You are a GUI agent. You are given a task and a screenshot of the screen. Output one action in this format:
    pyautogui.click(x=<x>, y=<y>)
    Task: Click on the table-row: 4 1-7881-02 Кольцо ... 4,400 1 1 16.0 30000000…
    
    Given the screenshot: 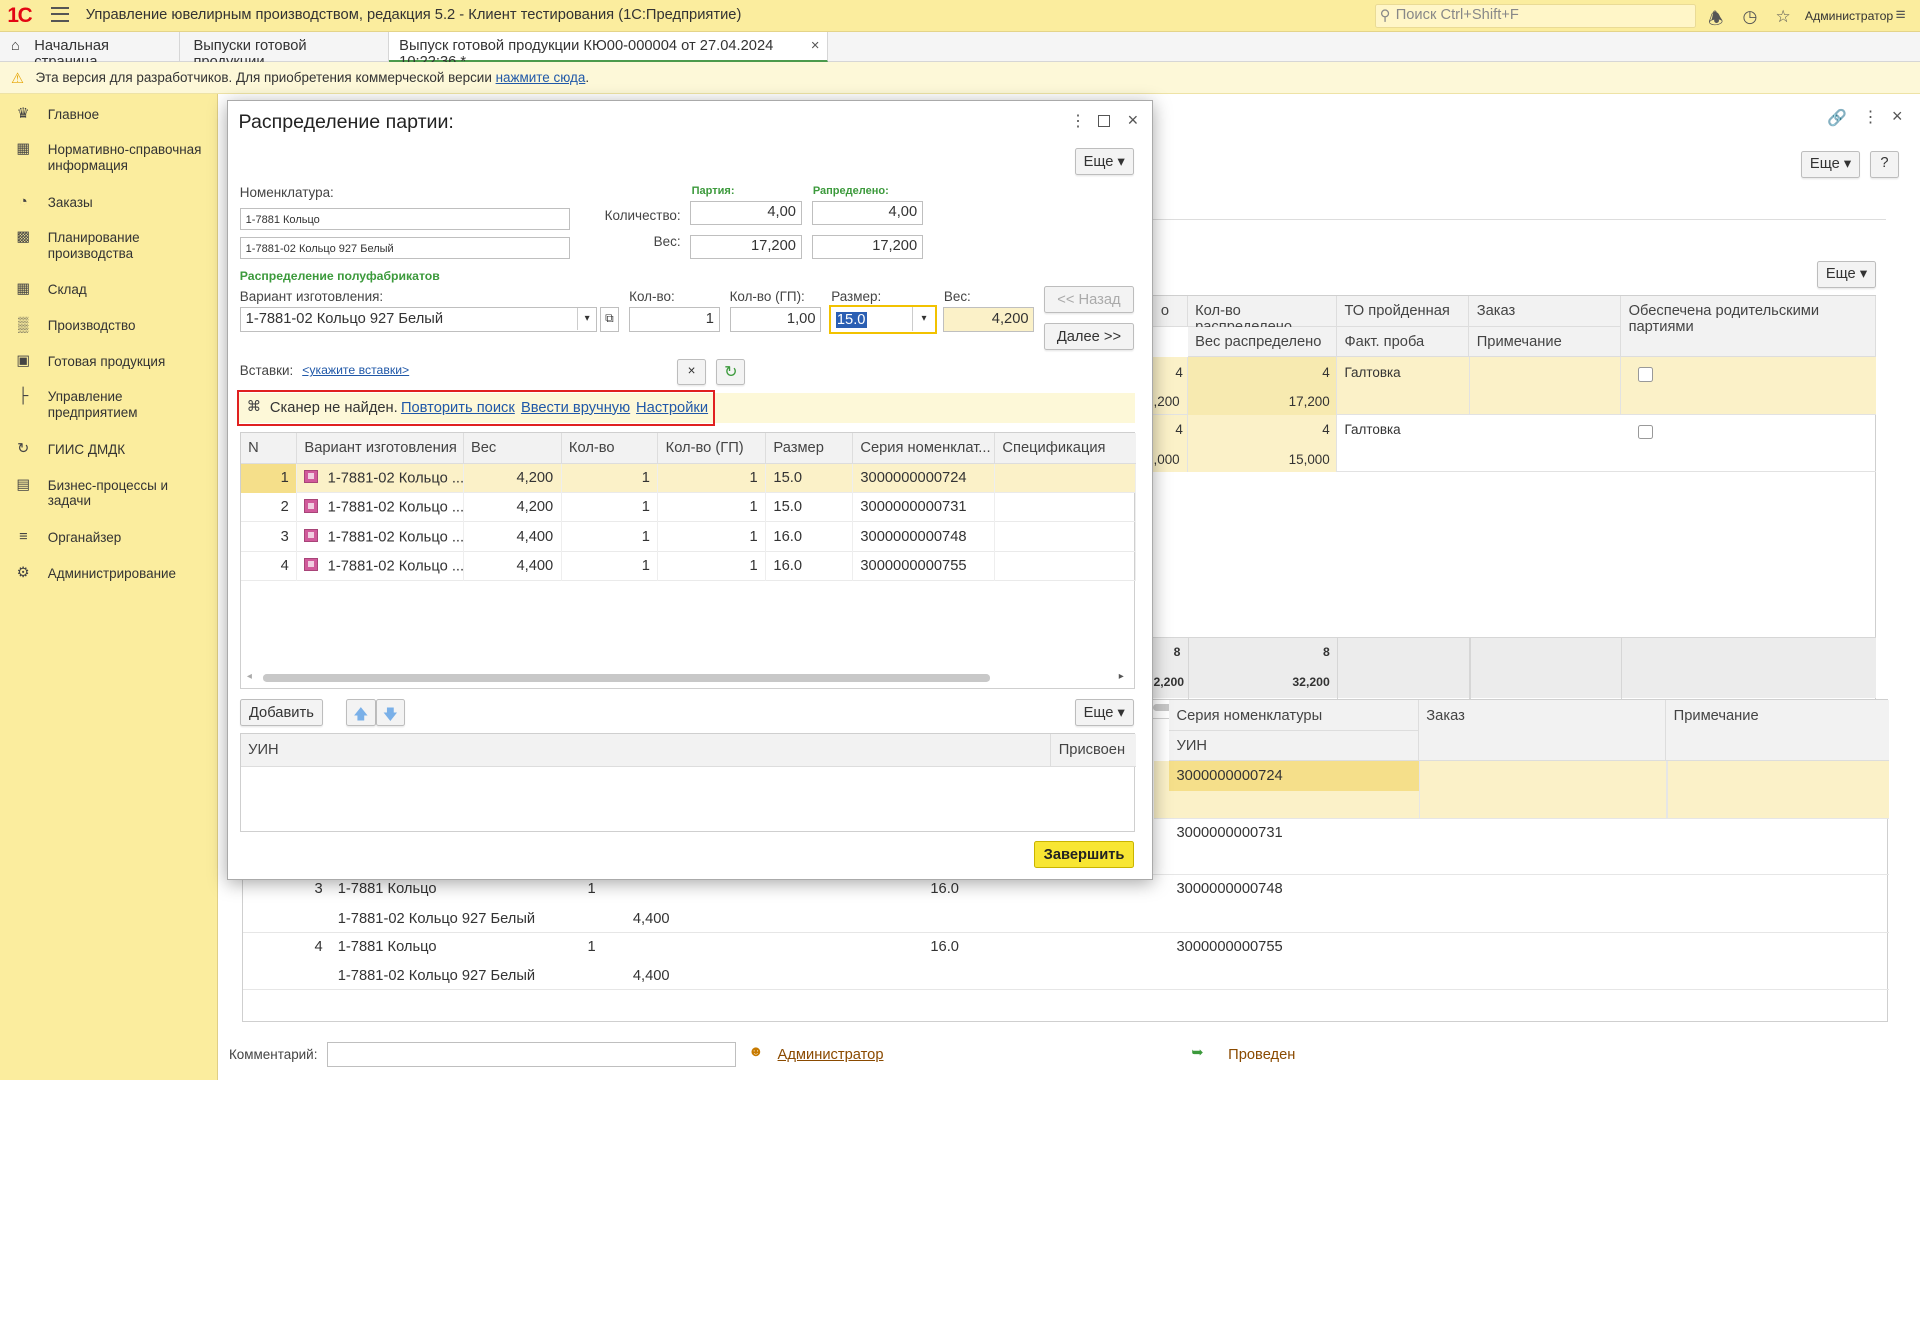 What is the action you would take?
    pyautogui.click(x=688, y=566)
    